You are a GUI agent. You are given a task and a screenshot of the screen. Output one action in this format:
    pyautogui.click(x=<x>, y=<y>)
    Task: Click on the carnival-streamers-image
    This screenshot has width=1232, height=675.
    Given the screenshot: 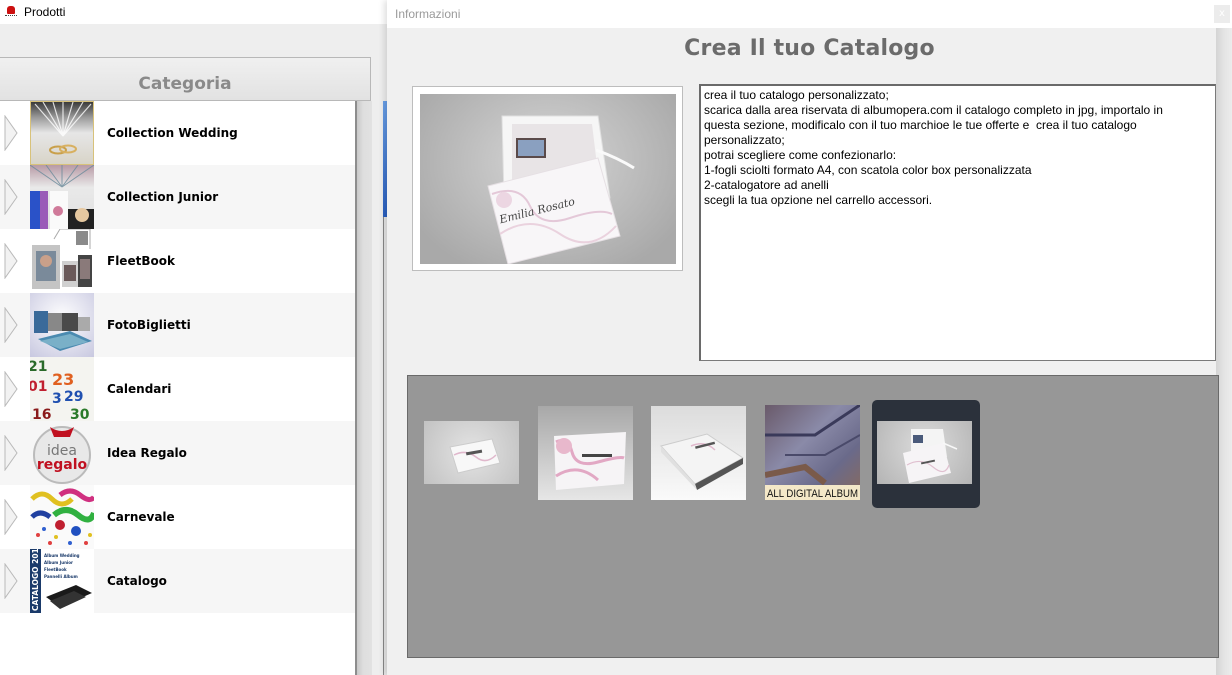 What is the action you would take?
    pyautogui.click(x=62, y=517)
    